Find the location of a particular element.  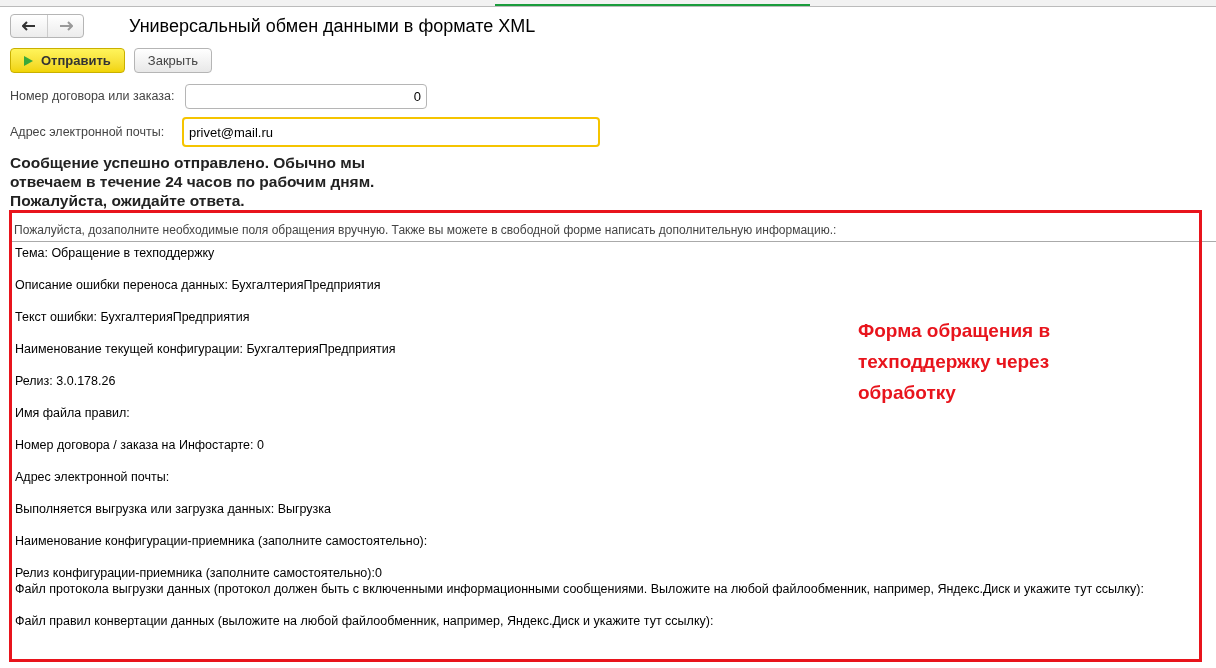

input-field: 0 is located at coordinates (306, 96).